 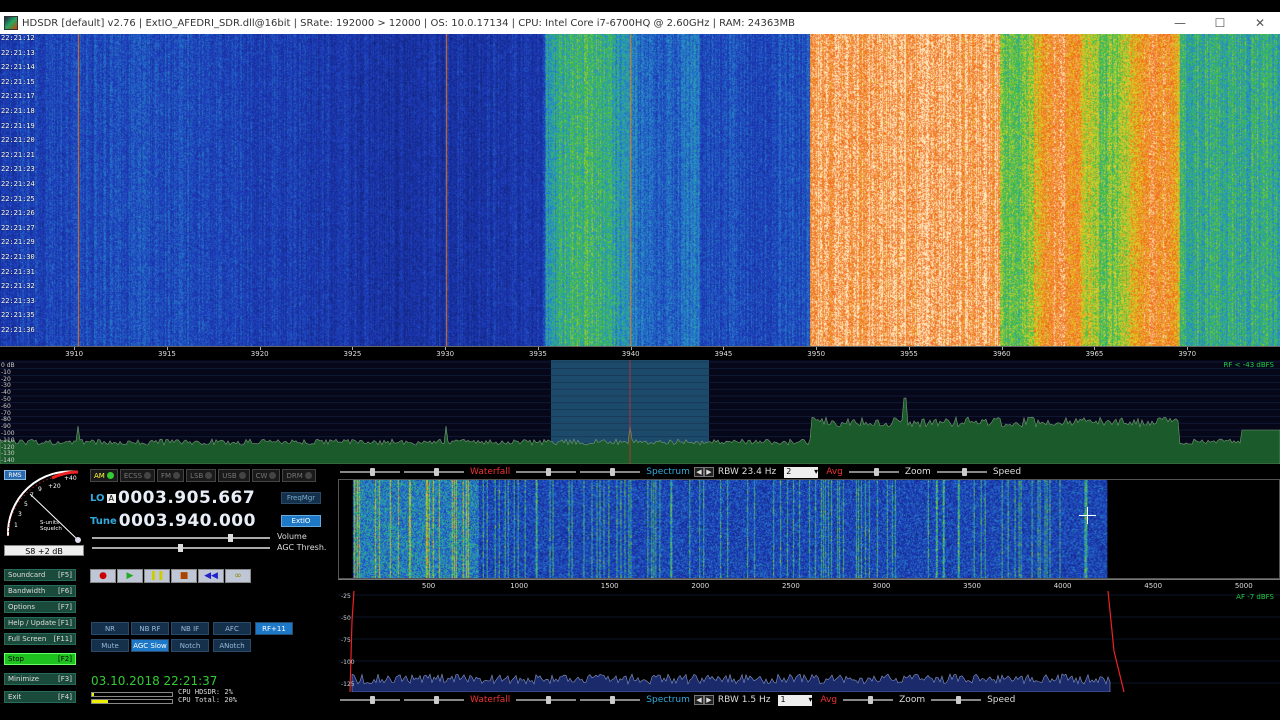 What do you see at coordinates (104, 475) in the screenshot?
I see `mode-am: AM` at bounding box center [104, 475].